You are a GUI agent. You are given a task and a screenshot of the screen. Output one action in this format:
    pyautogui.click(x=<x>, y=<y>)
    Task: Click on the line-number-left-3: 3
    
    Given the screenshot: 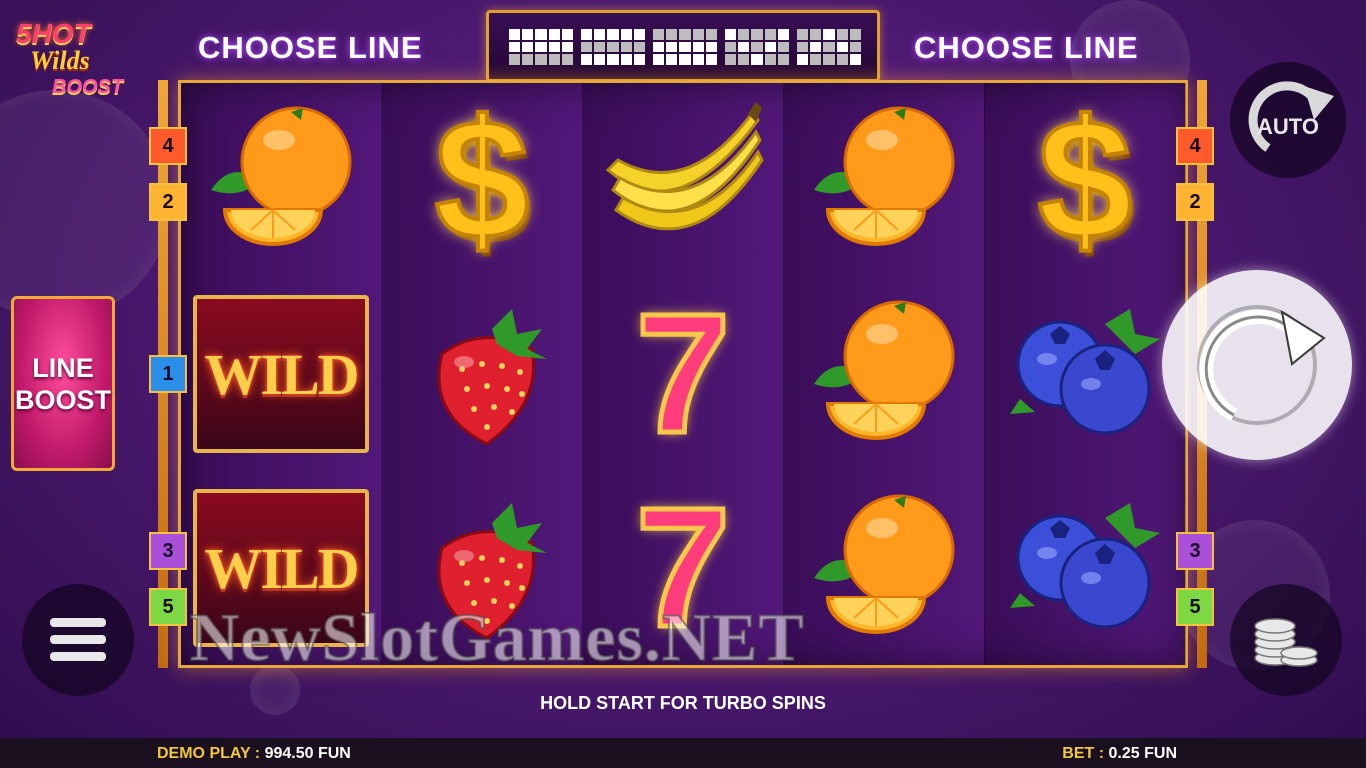 What is the action you would take?
    pyautogui.click(x=168, y=551)
    